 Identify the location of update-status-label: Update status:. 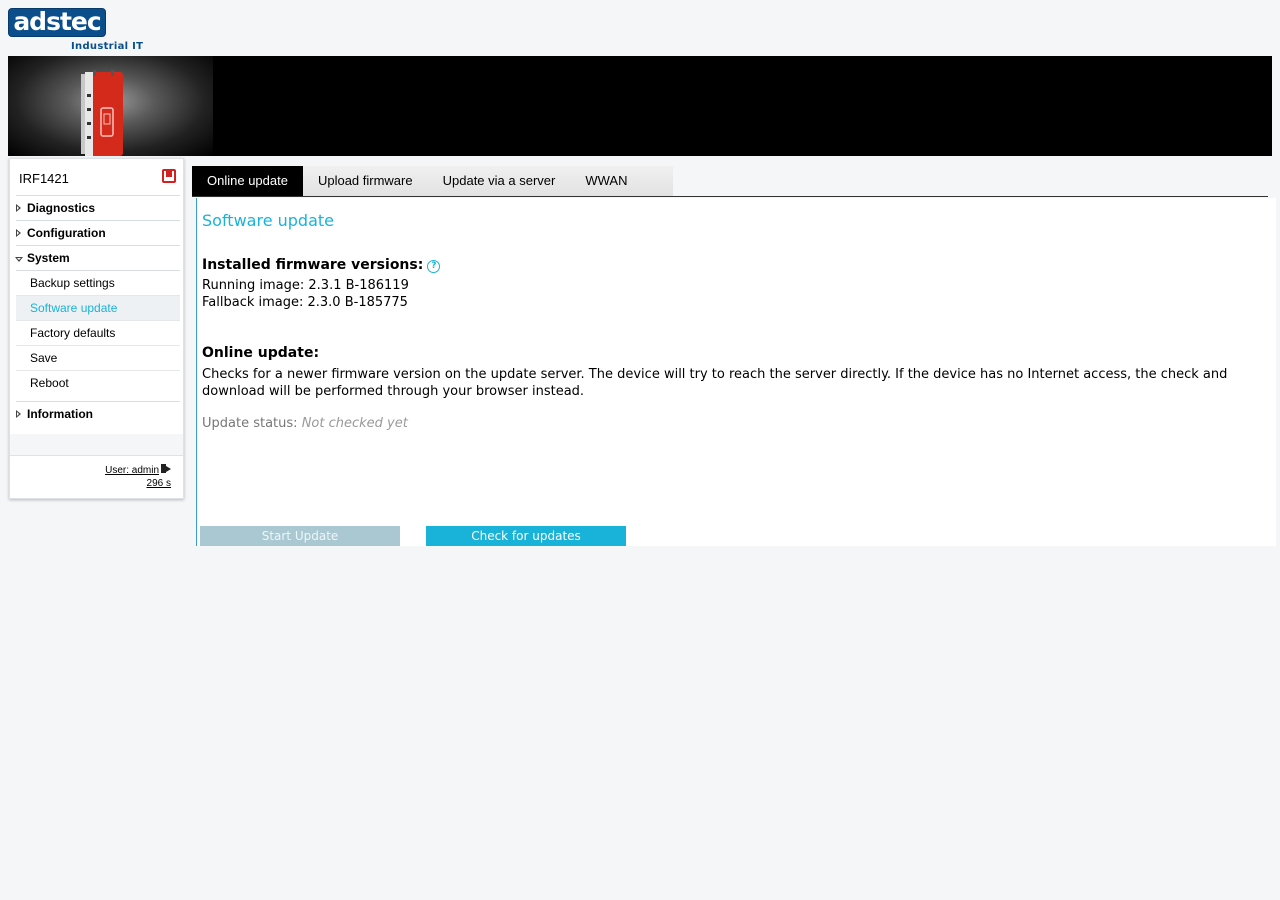
(250, 423).